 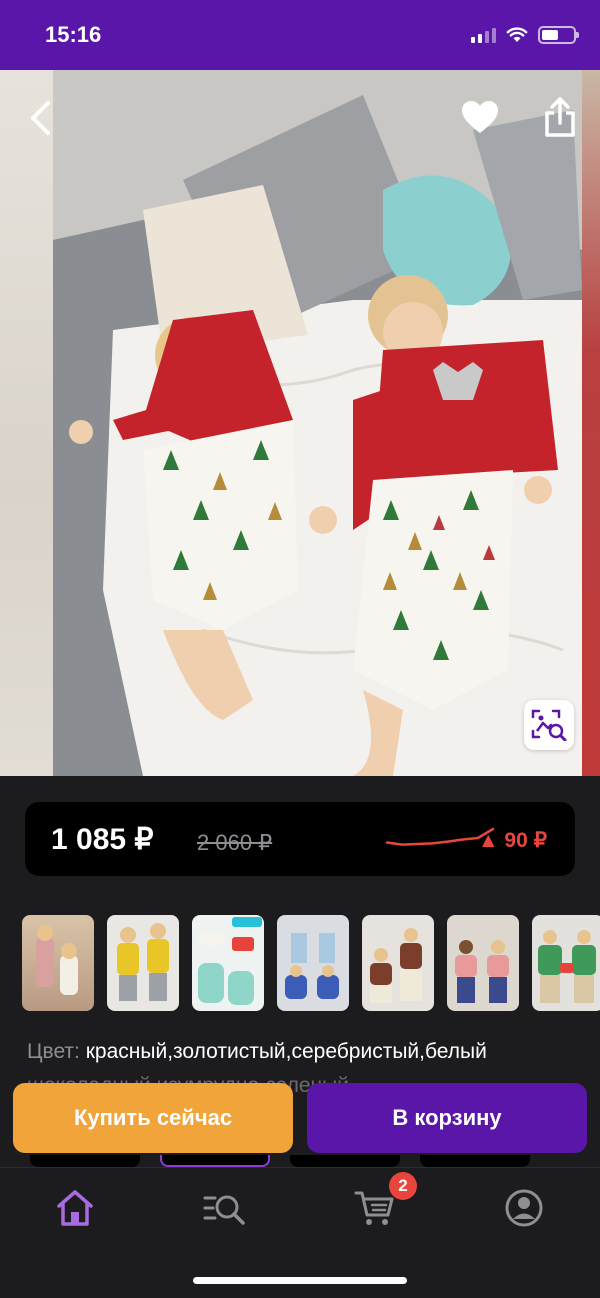 I want to click on favorite-button, so click(x=480, y=117).